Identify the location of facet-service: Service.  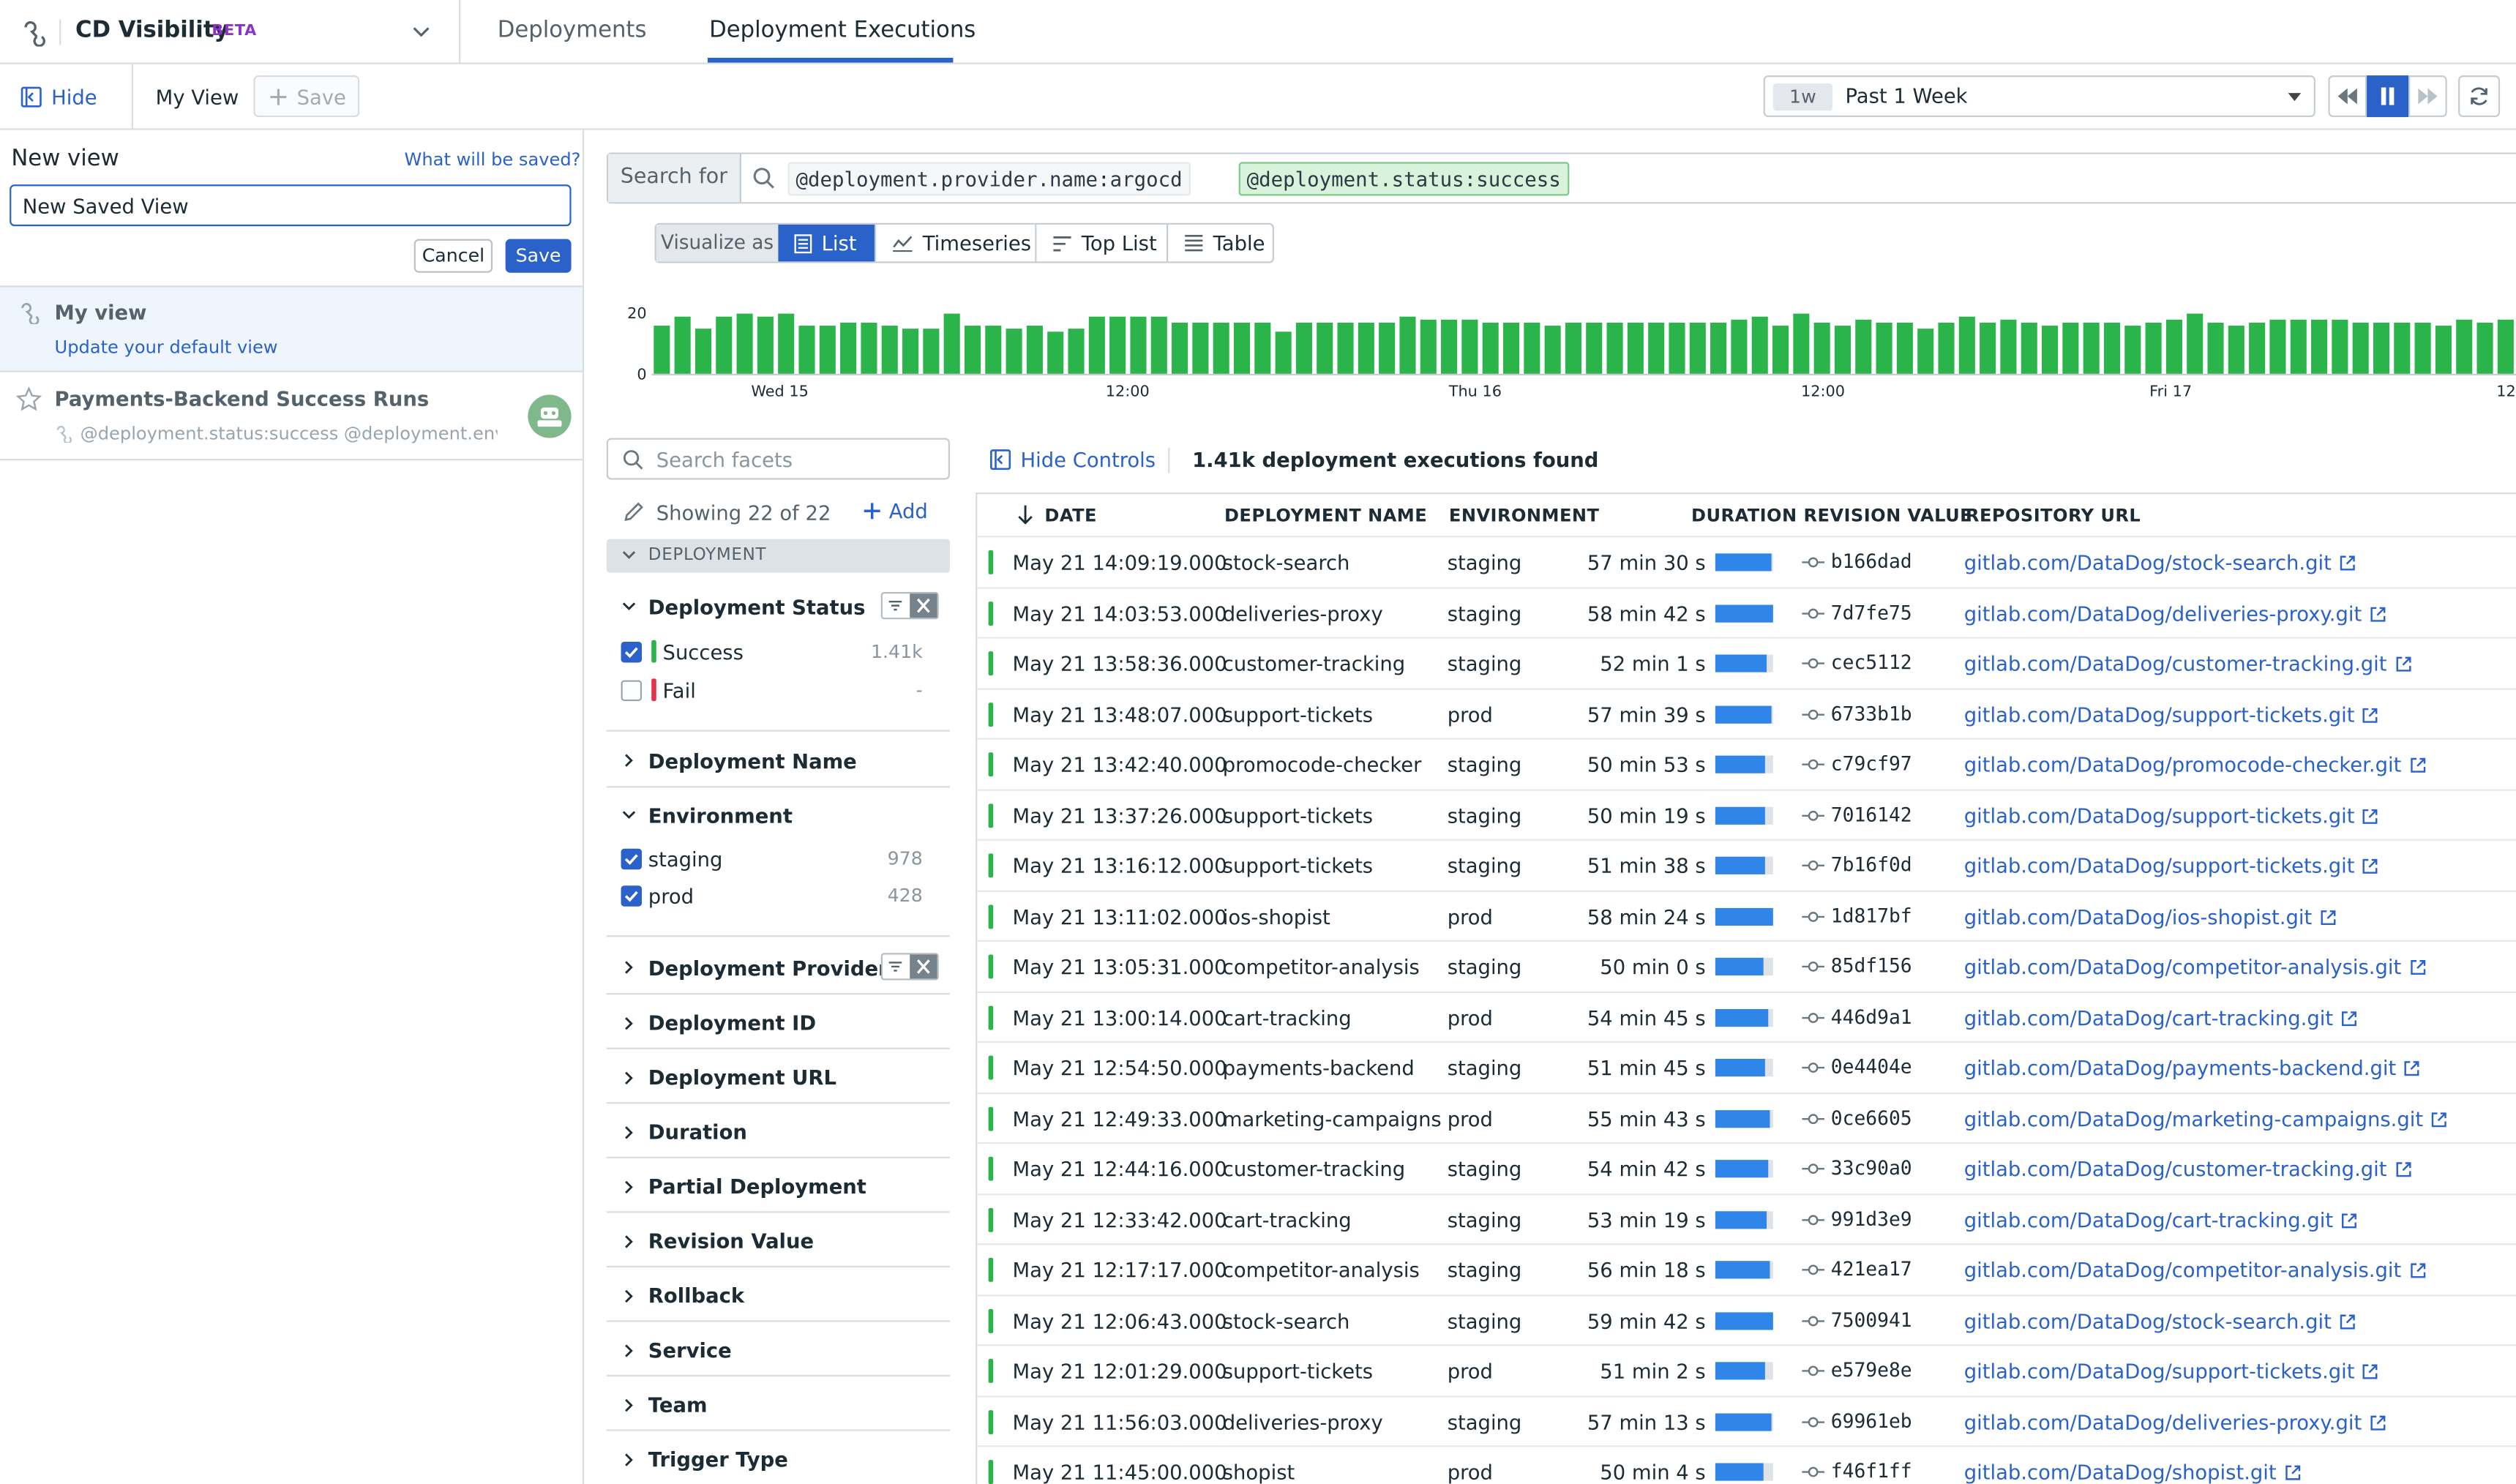
(778, 1350).